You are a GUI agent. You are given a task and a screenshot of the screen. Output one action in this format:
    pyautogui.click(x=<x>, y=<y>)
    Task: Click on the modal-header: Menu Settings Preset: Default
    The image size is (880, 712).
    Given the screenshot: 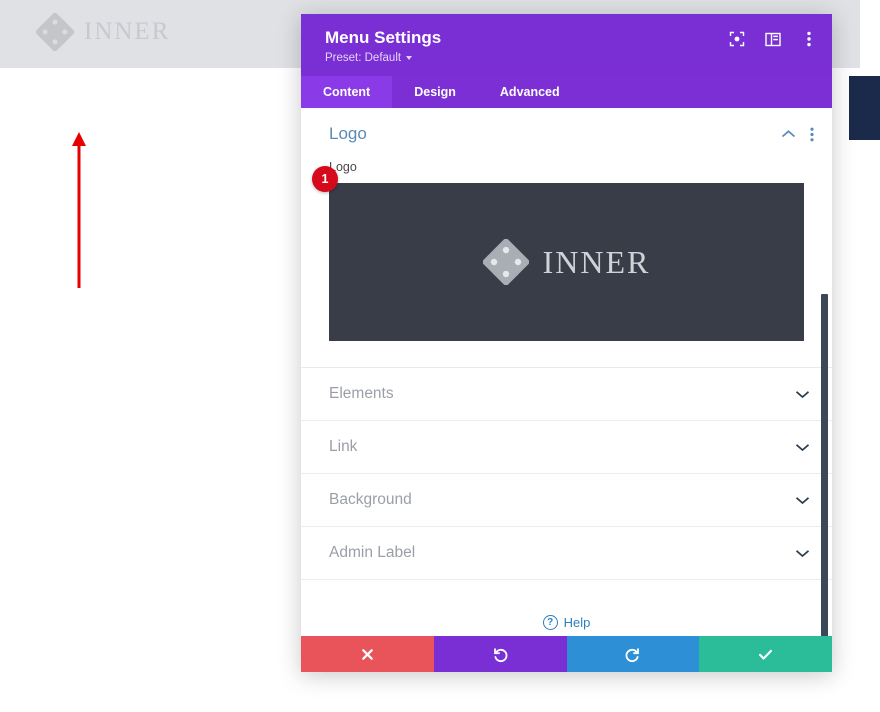 What is the action you would take?
    pyautogui.click(x=566, y=45)
    